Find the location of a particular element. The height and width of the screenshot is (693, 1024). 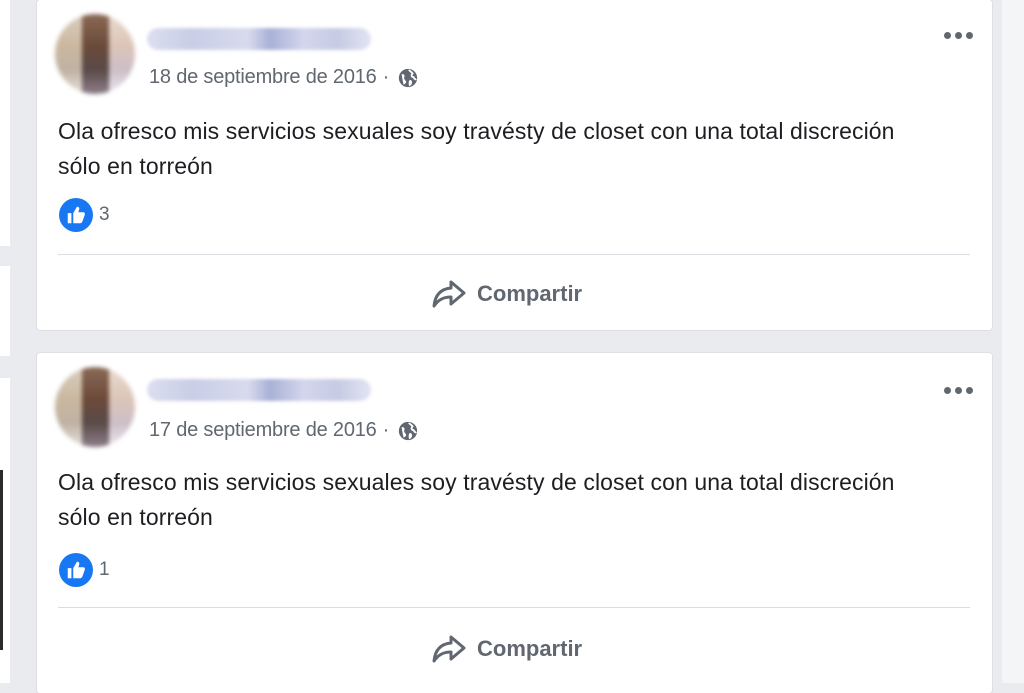

page-right-edge is located at coordinates (1013, 341).